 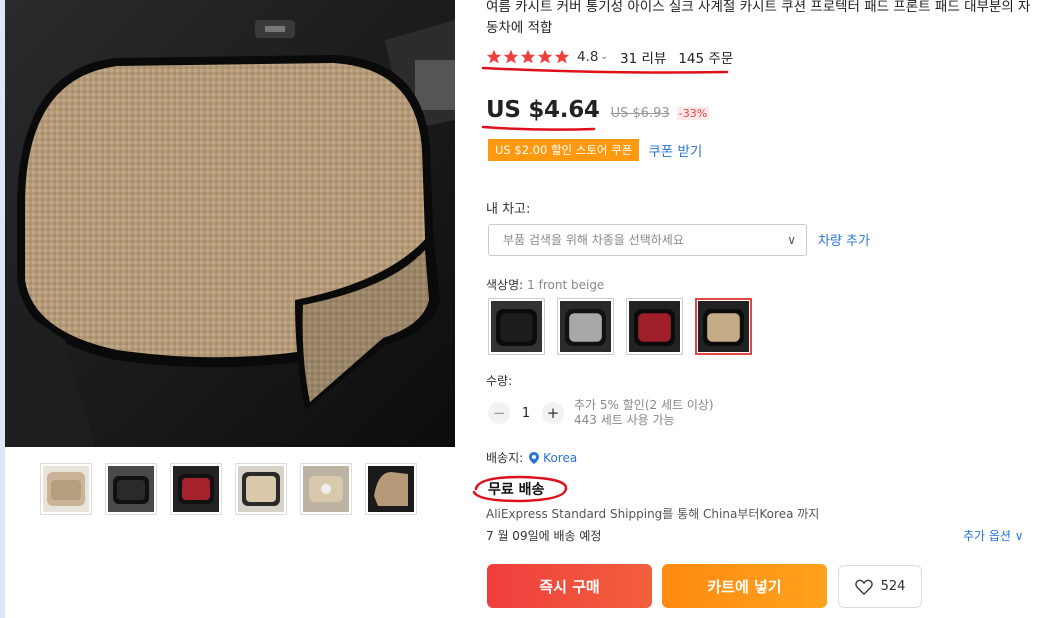 What do you see at coordinates (516, 490) in the screenshot?
I see `free-shipping-label: 무료 배송` at bounding box center [516, 490].